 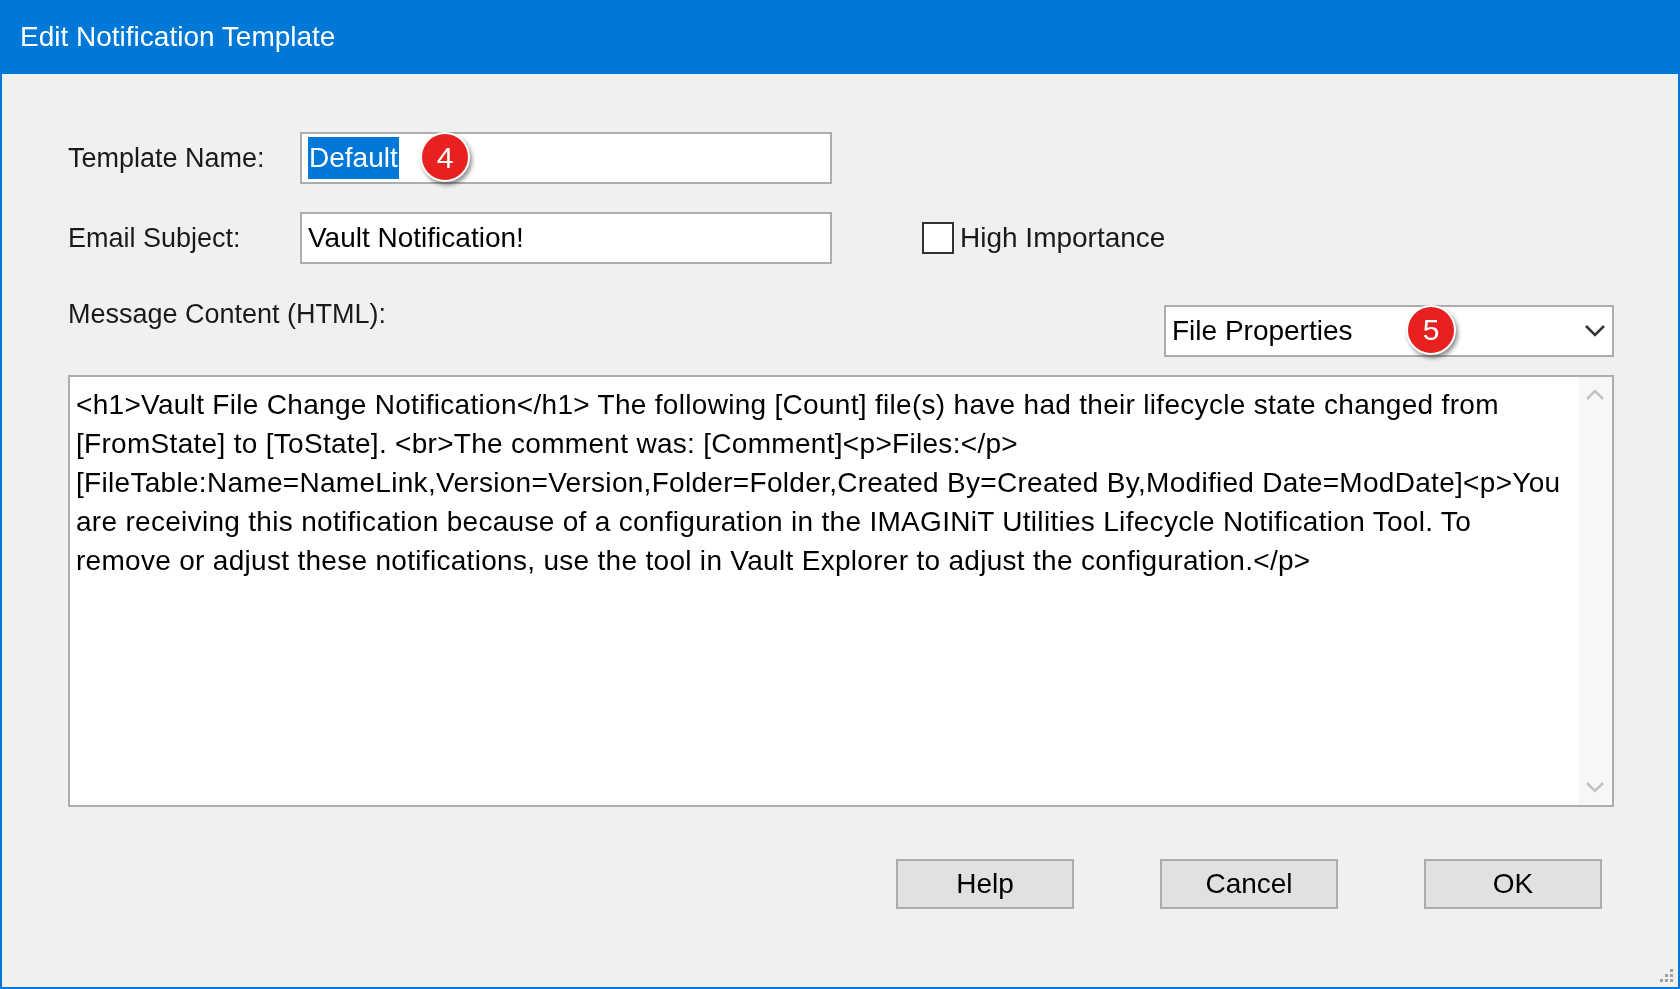 What do you see at coordinates (167, 158) in the screenshot?
I see `field-label: Template Name:` at bounding box center [167, 158].